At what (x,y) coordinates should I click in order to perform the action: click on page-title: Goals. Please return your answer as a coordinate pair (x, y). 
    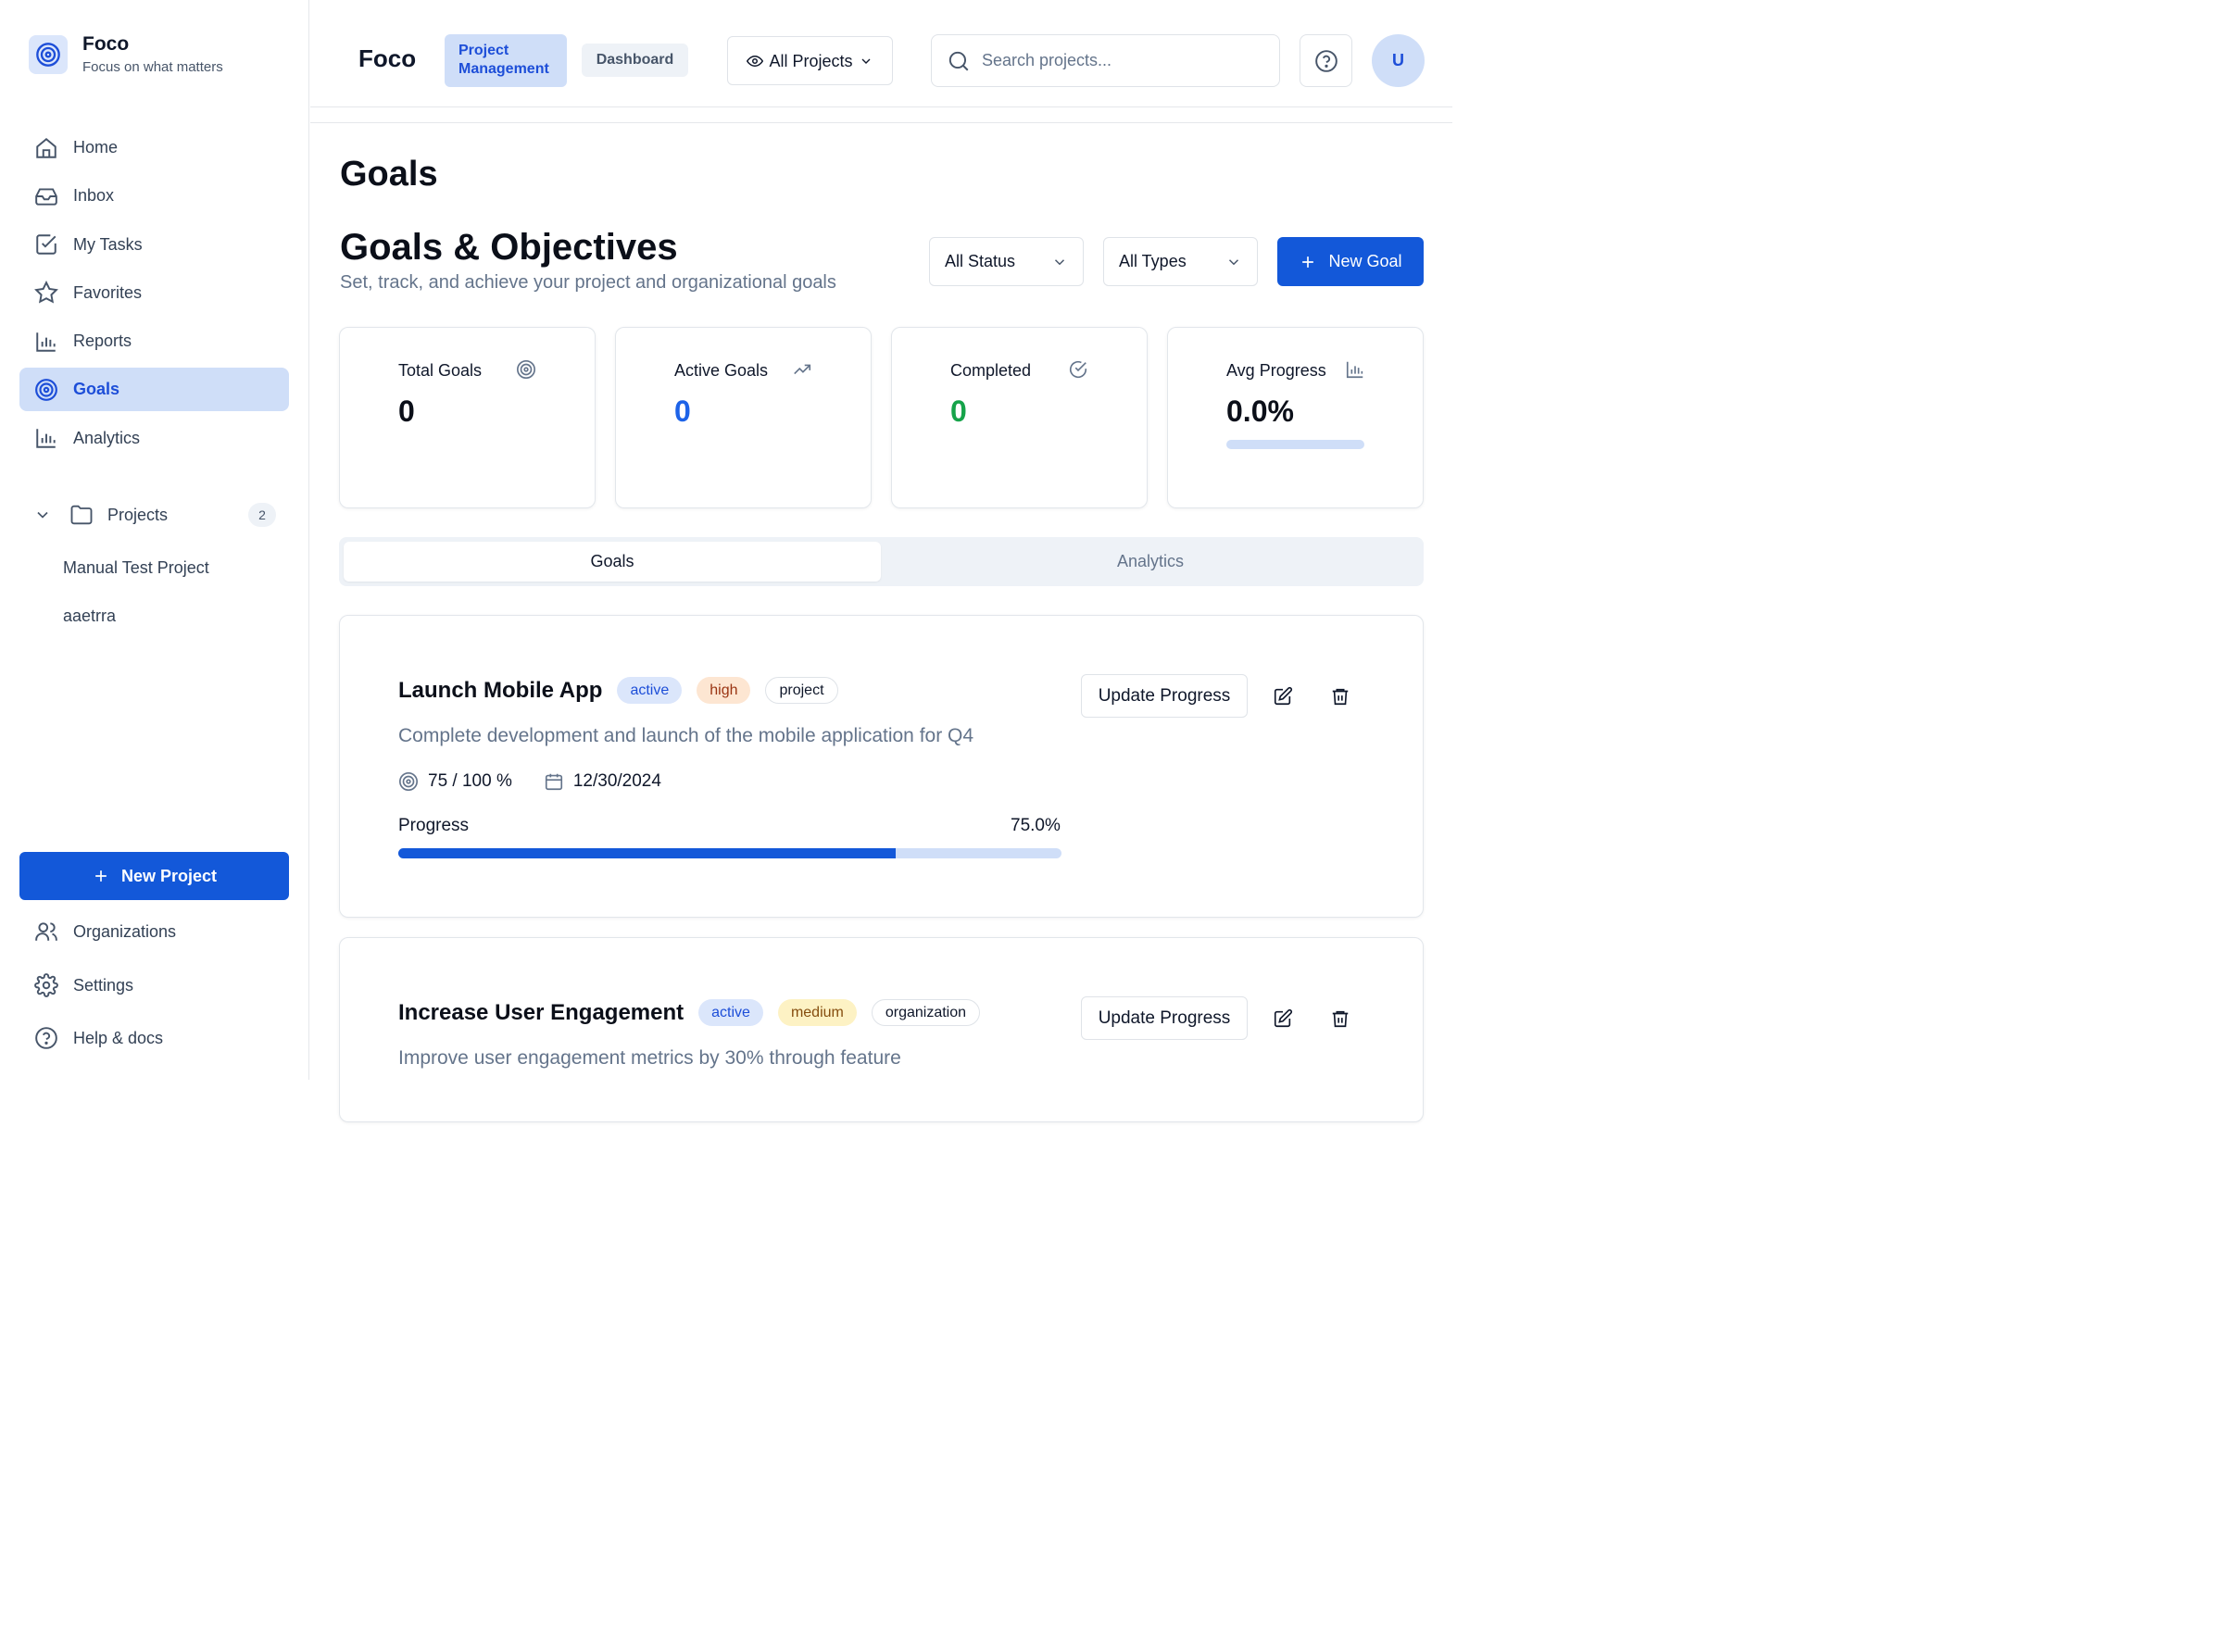
    Looking at the image, I should click on (389, 174).